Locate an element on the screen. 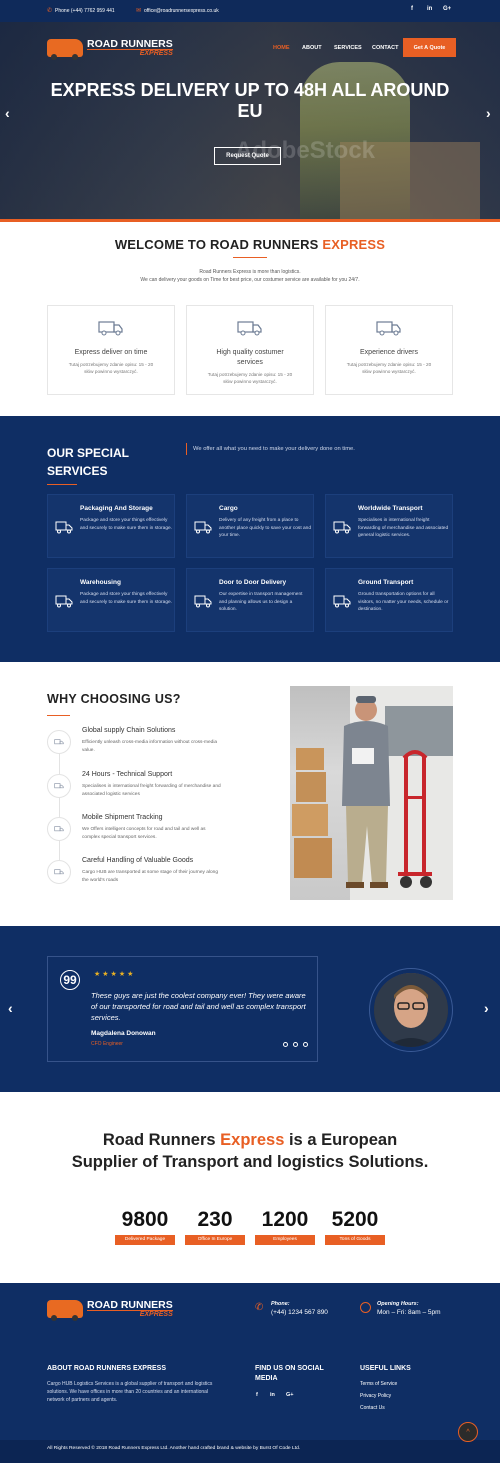  site-logo: ROAD RUNNERS EXPRESS is located at coordinates (110, 49).